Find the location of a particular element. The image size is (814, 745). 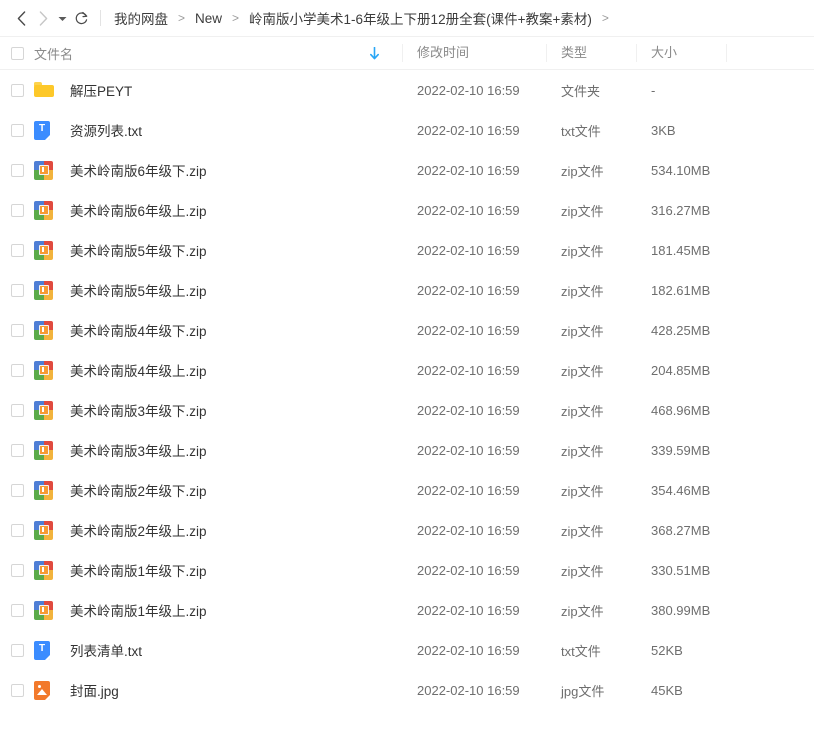

file-size: 204.85MB is located at coordinates (681, 370).